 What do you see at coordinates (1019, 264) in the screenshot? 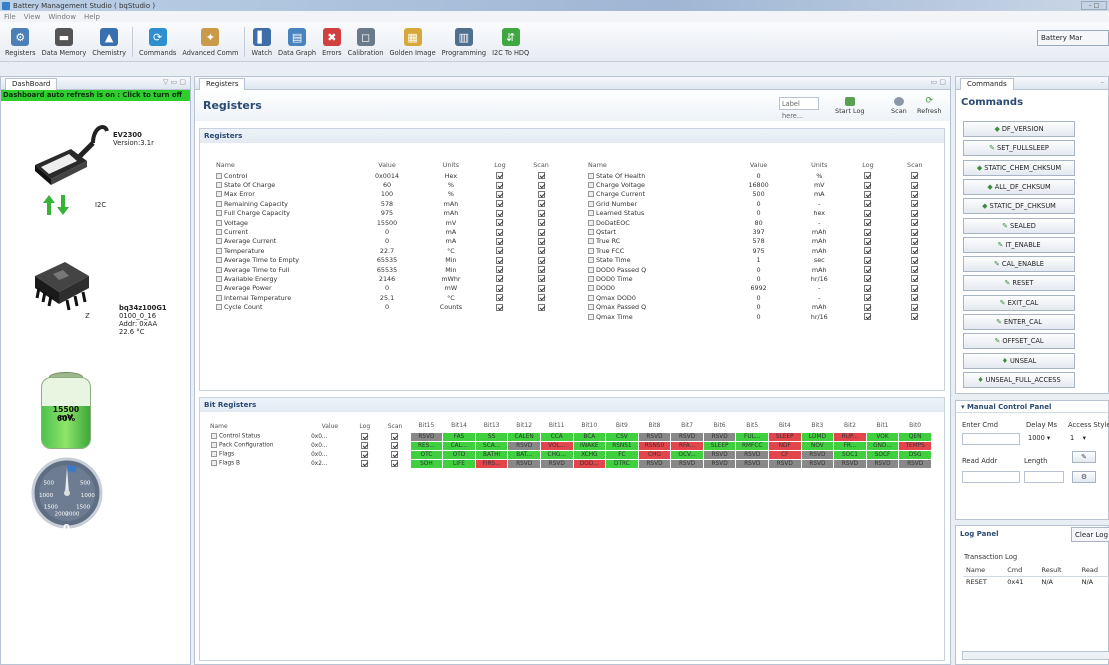
I see `command-button-cal-enable: ✎ CAL_ENABLE` at bounding box center [1019, 264].